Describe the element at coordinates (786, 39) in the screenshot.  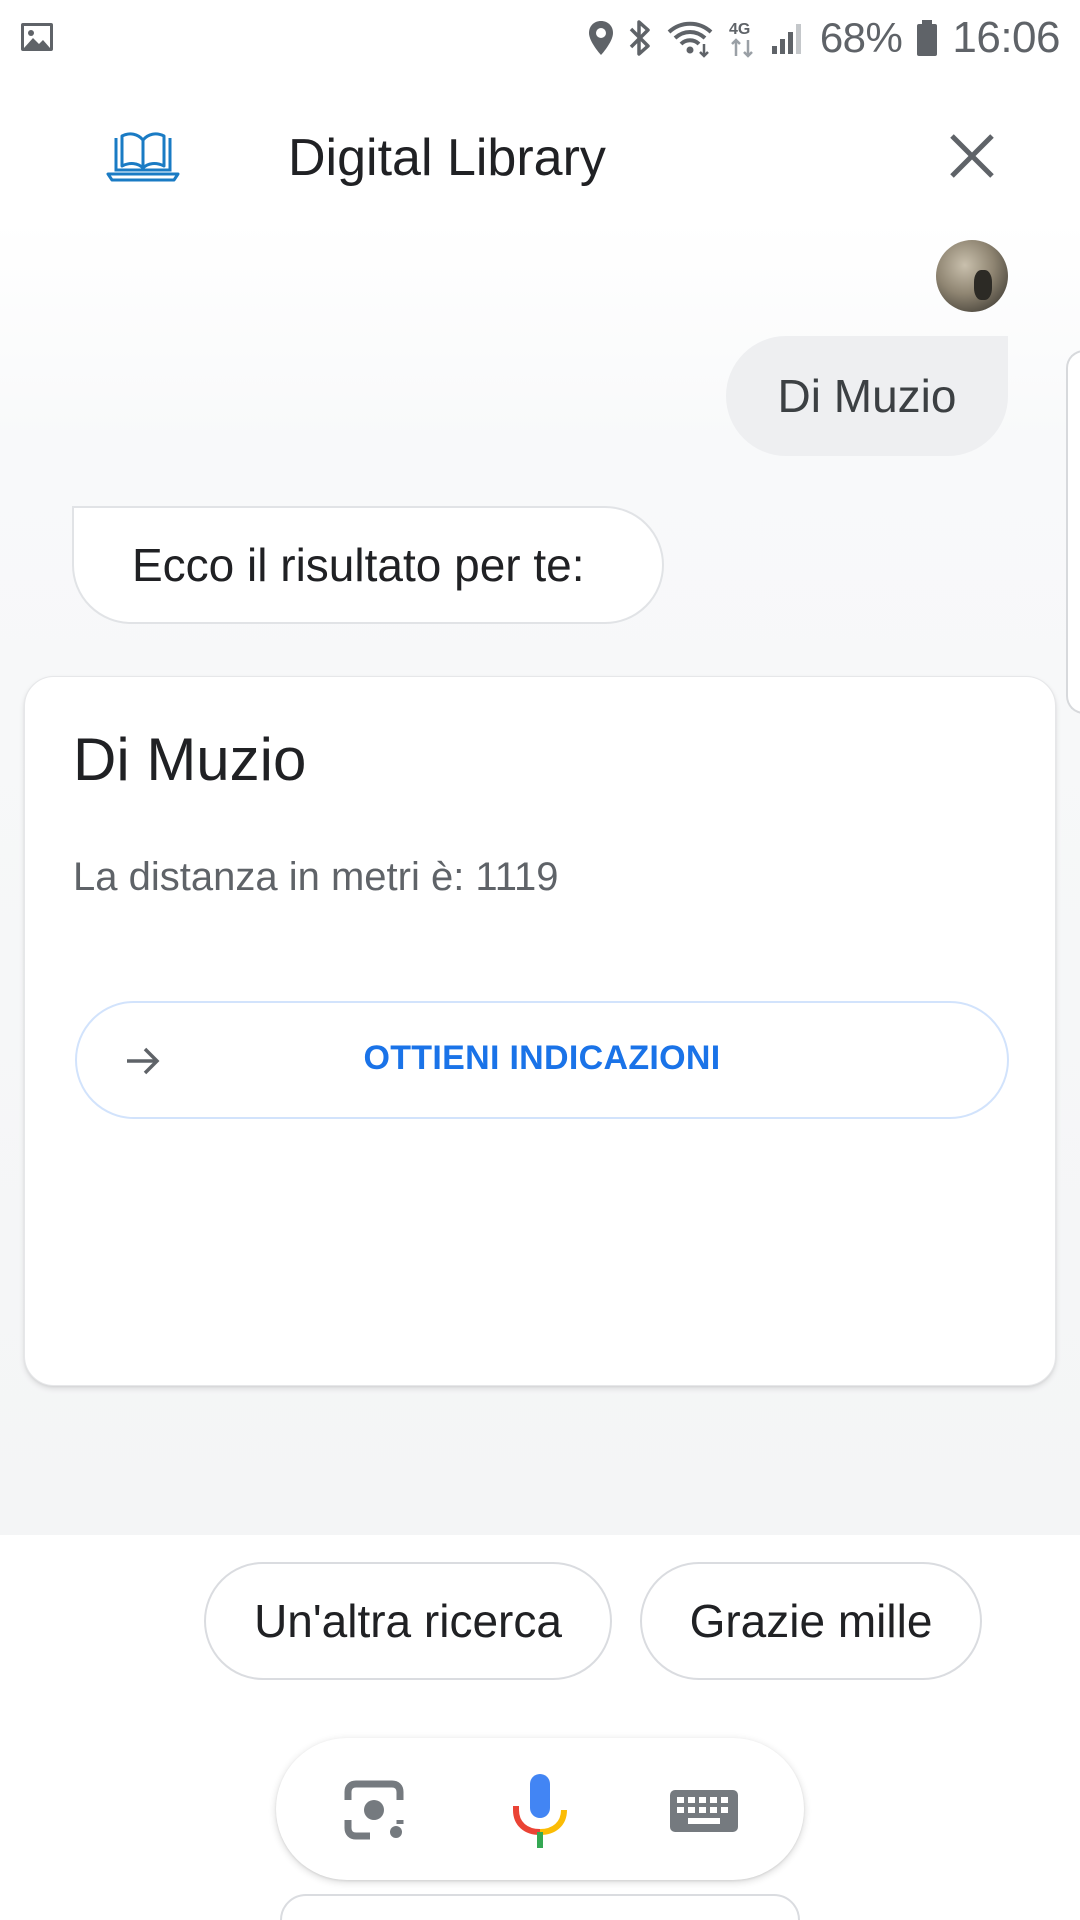
I see `signal-icon` at that location.